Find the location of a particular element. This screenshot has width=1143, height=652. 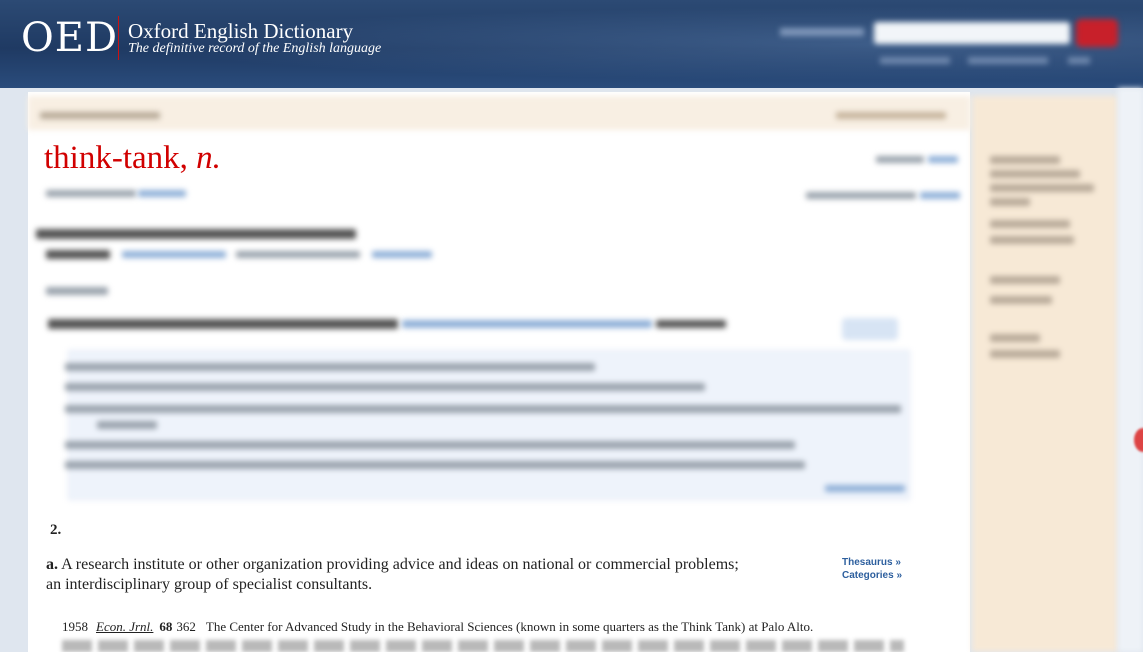

etymology-text is located at coordinates (298, 254).